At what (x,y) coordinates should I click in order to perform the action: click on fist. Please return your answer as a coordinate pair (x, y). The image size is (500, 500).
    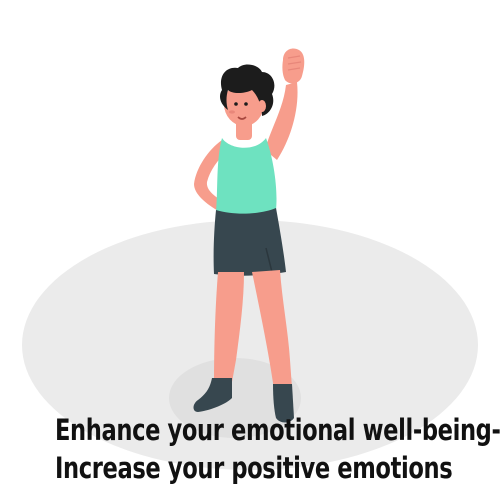
    Looking at the image, I should click on (293, 66).